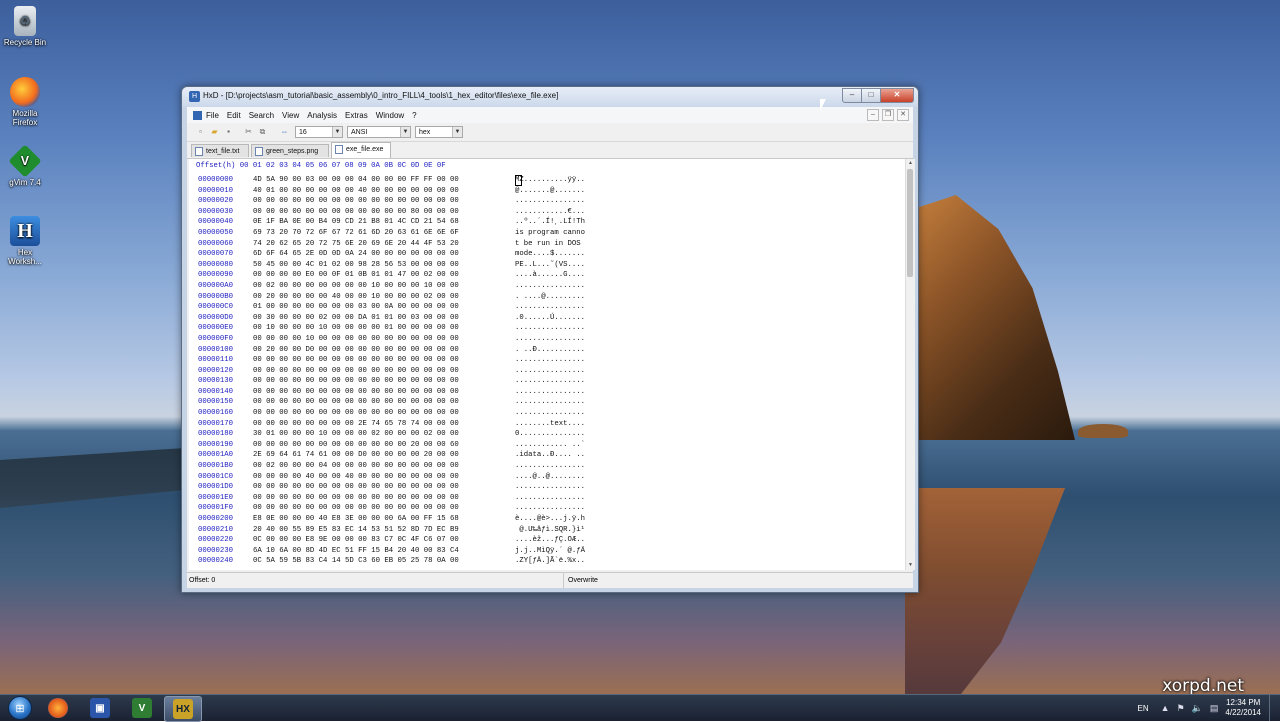 This screenshot has height=722, width=1280. I want to click on menu-file: File, so click(212, 115).